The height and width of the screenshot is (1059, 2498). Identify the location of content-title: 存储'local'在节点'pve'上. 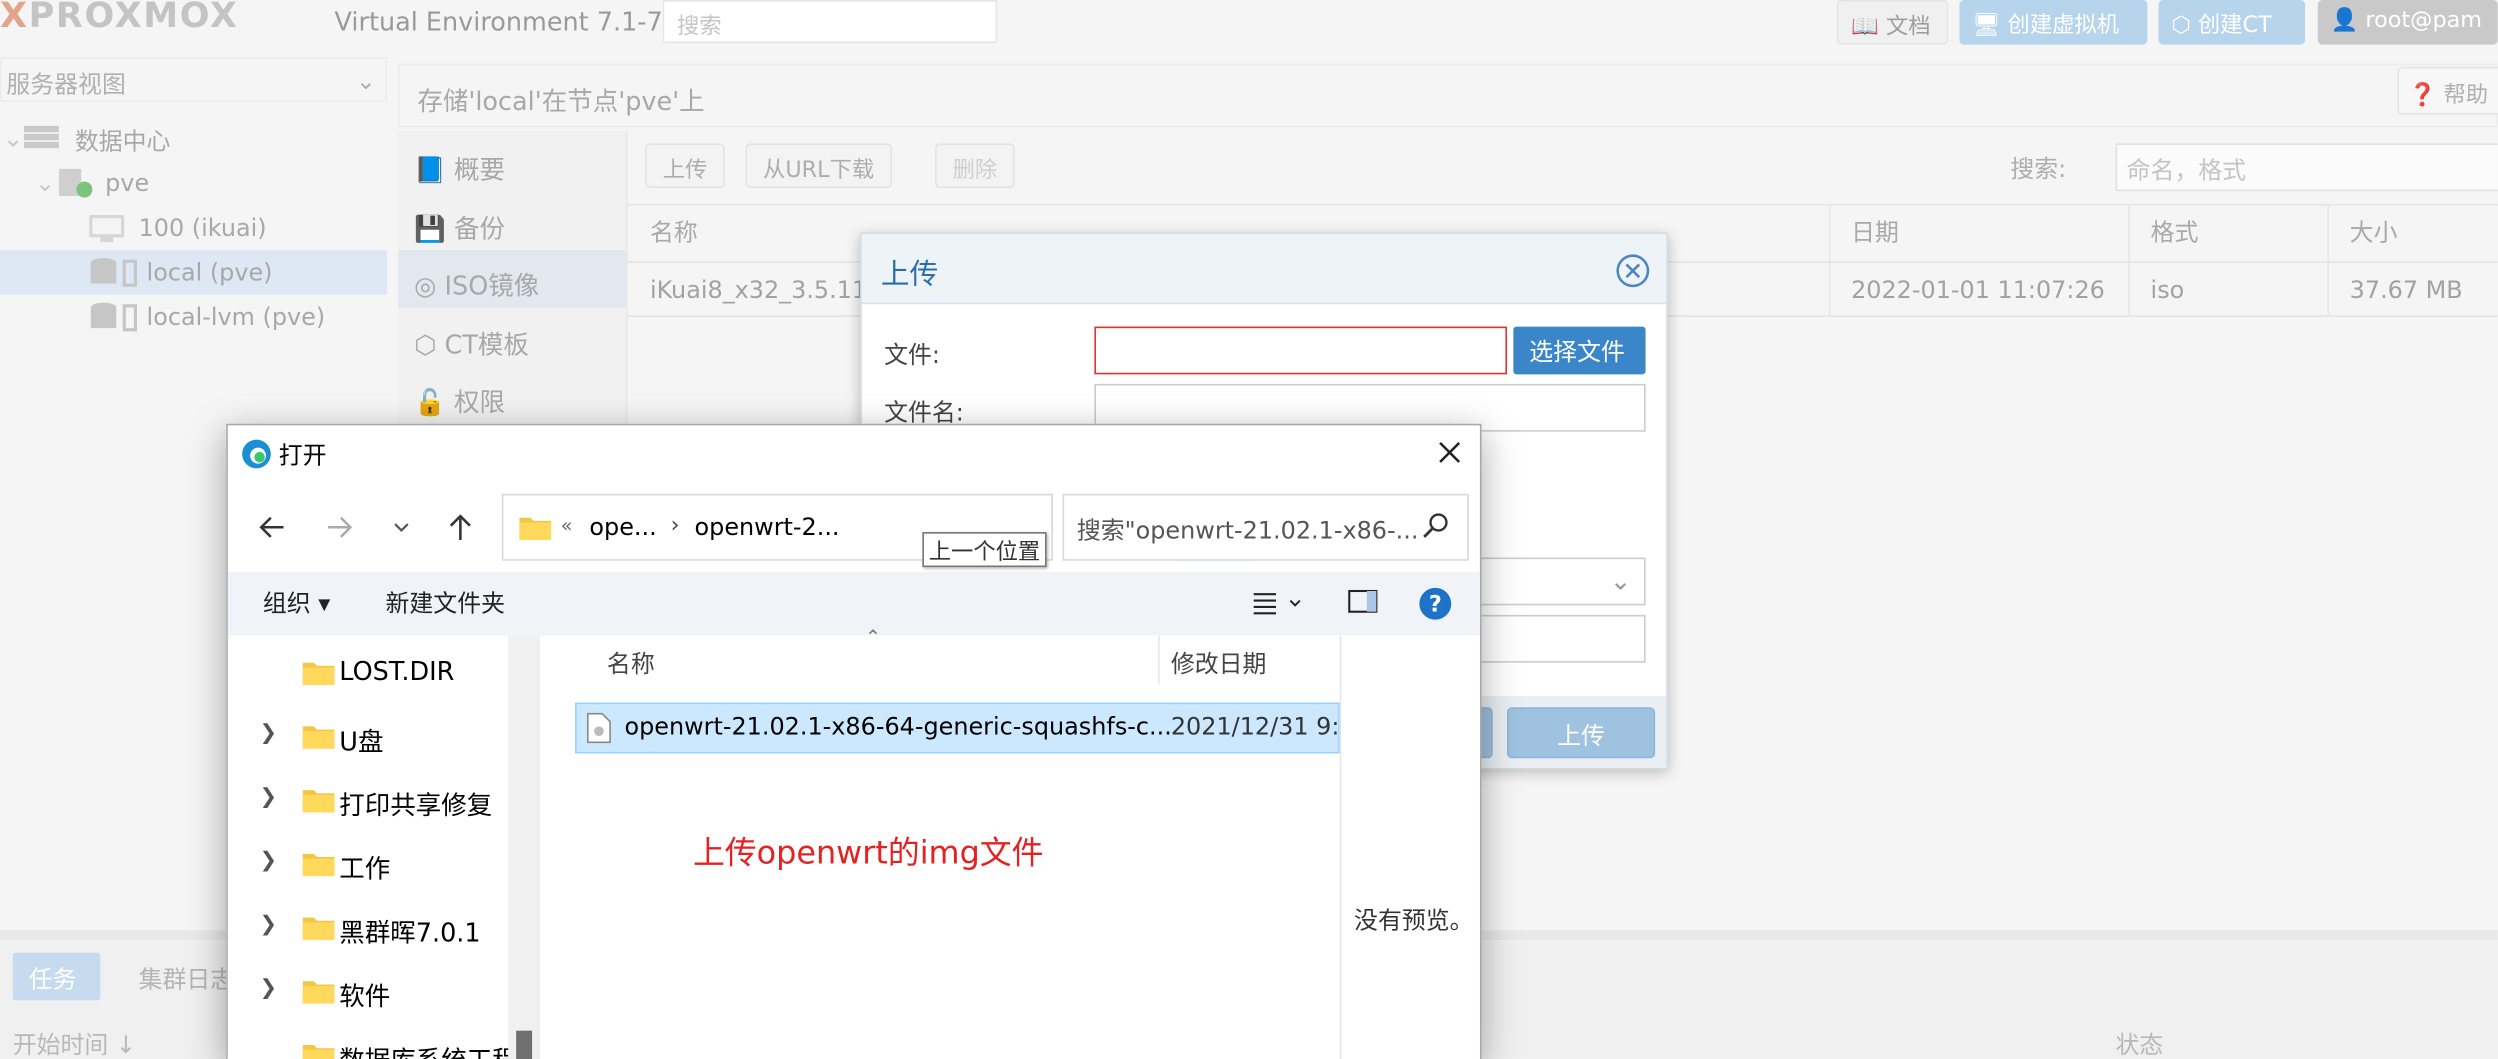
(1448, 95).